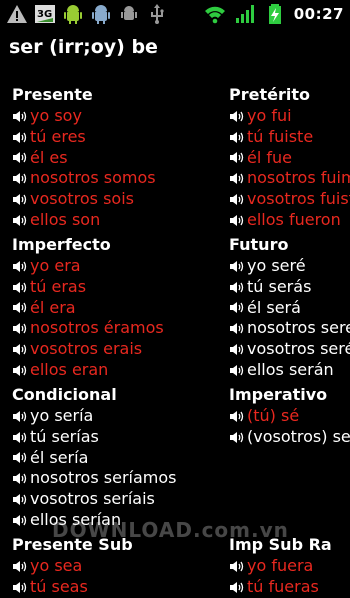 This screenshot has height=598, width=350. I want to click on conjugation-row: nosotros éramos, so click(122, 328).